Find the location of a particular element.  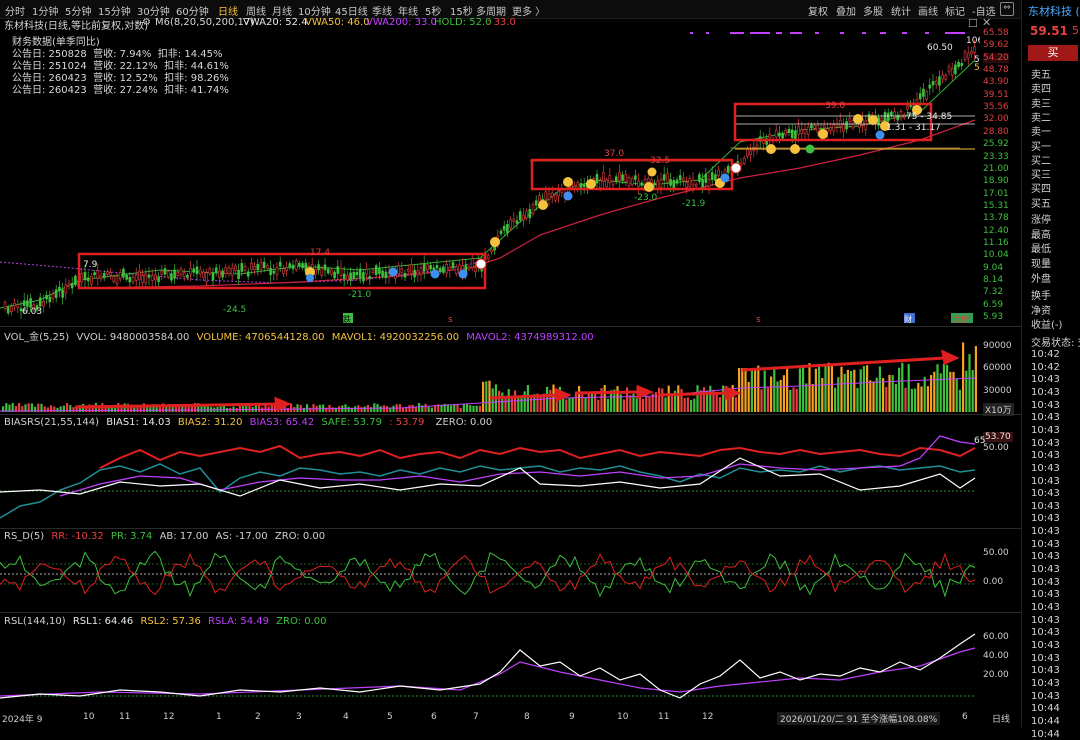

stats-button: 统计 is located at coordinates (901, 10).